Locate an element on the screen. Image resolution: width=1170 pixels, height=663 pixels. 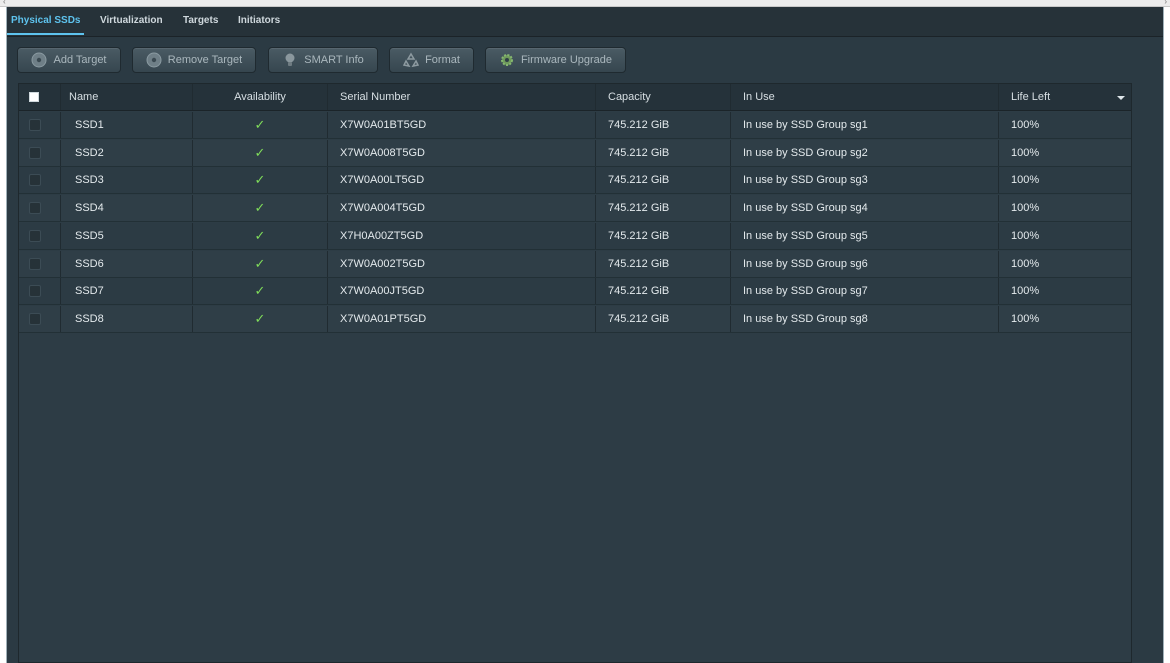
firmware-upgrade-button: Firmware Upgrade is located at coordinates (555, 60).